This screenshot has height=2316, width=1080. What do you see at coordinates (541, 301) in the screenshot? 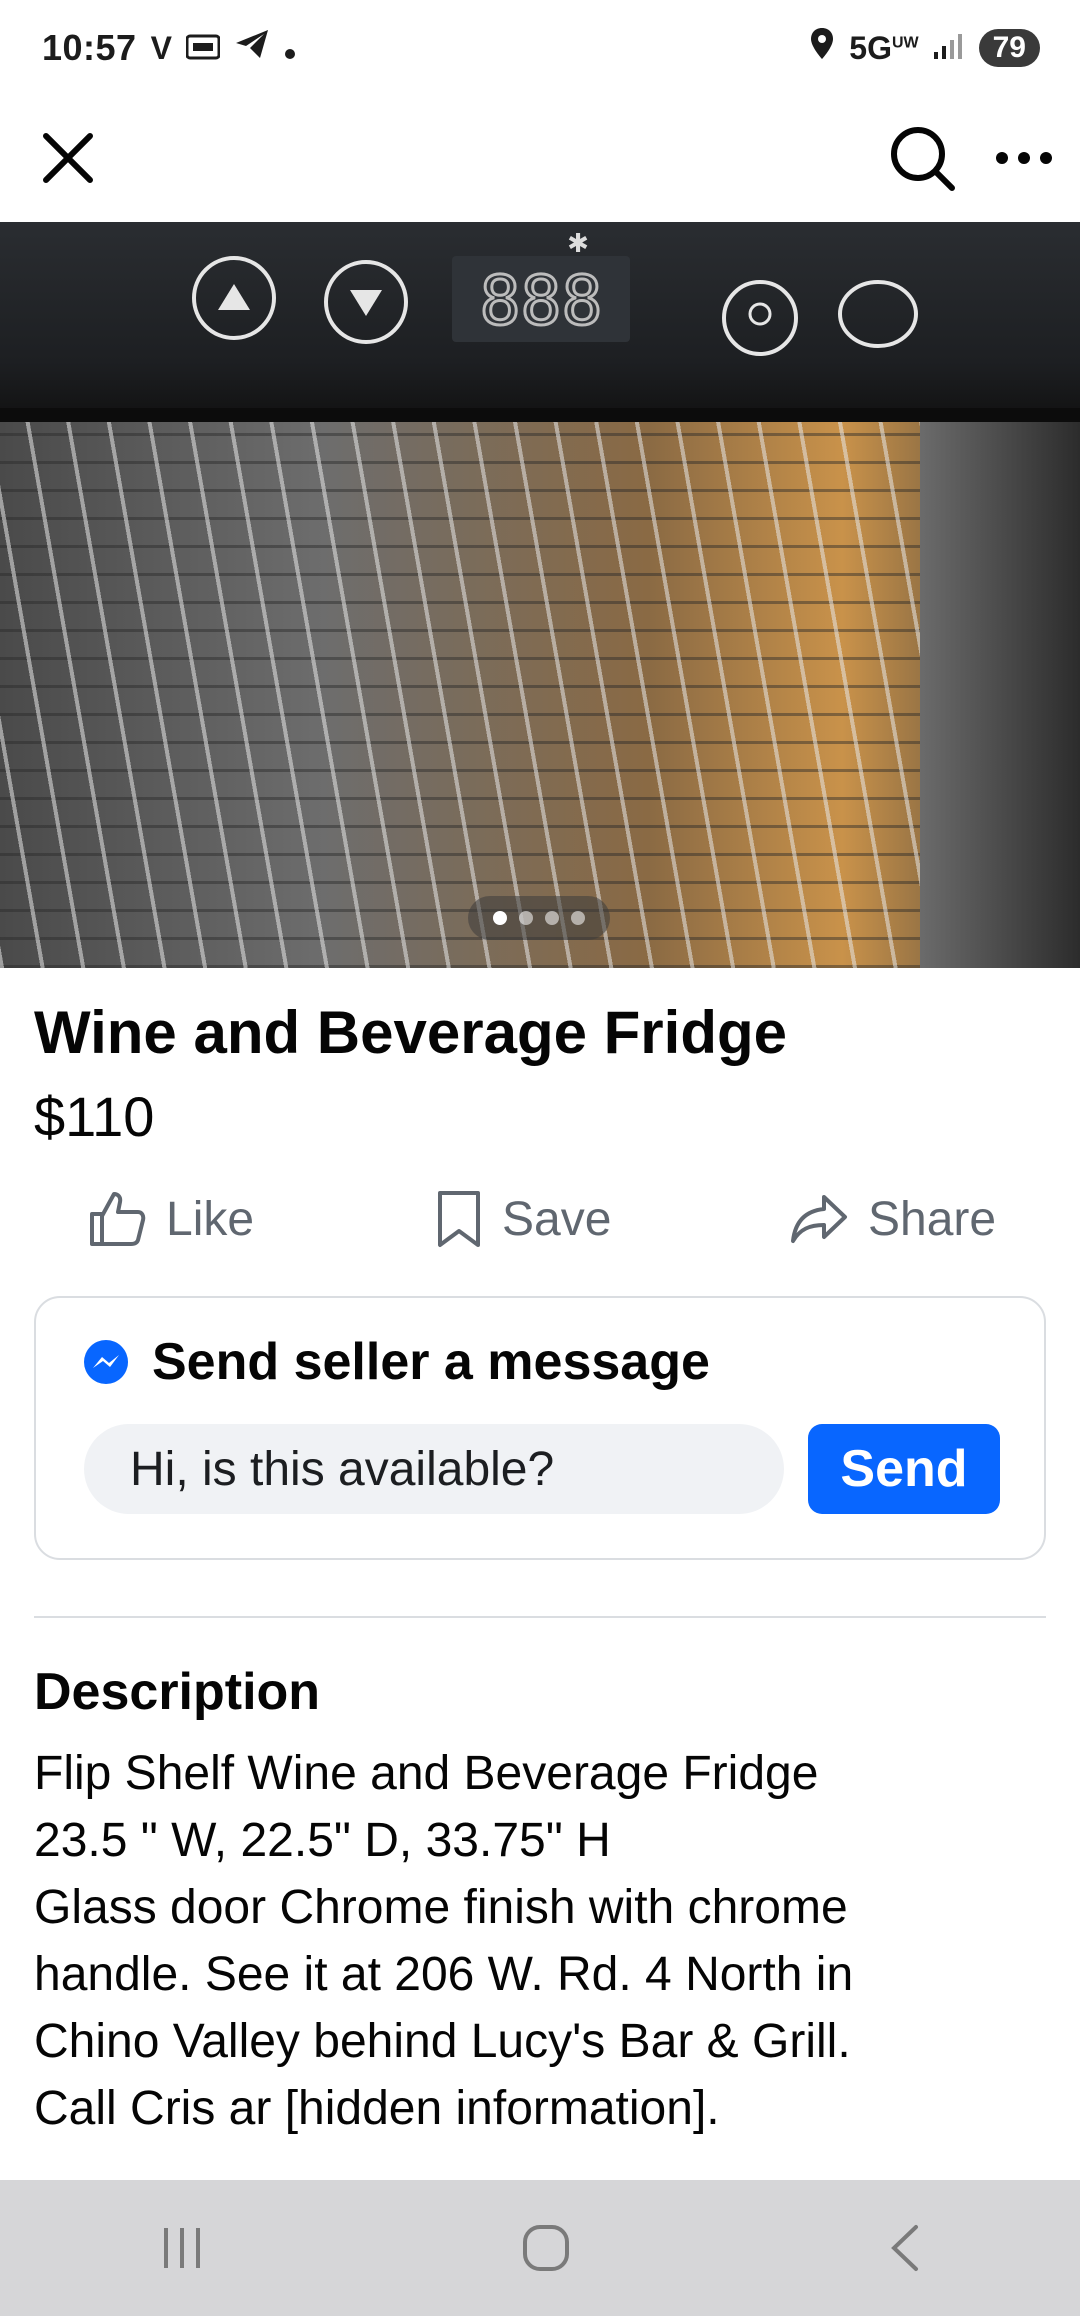
I see `hero-display-digits: 888` at bounding box center [541, 301].